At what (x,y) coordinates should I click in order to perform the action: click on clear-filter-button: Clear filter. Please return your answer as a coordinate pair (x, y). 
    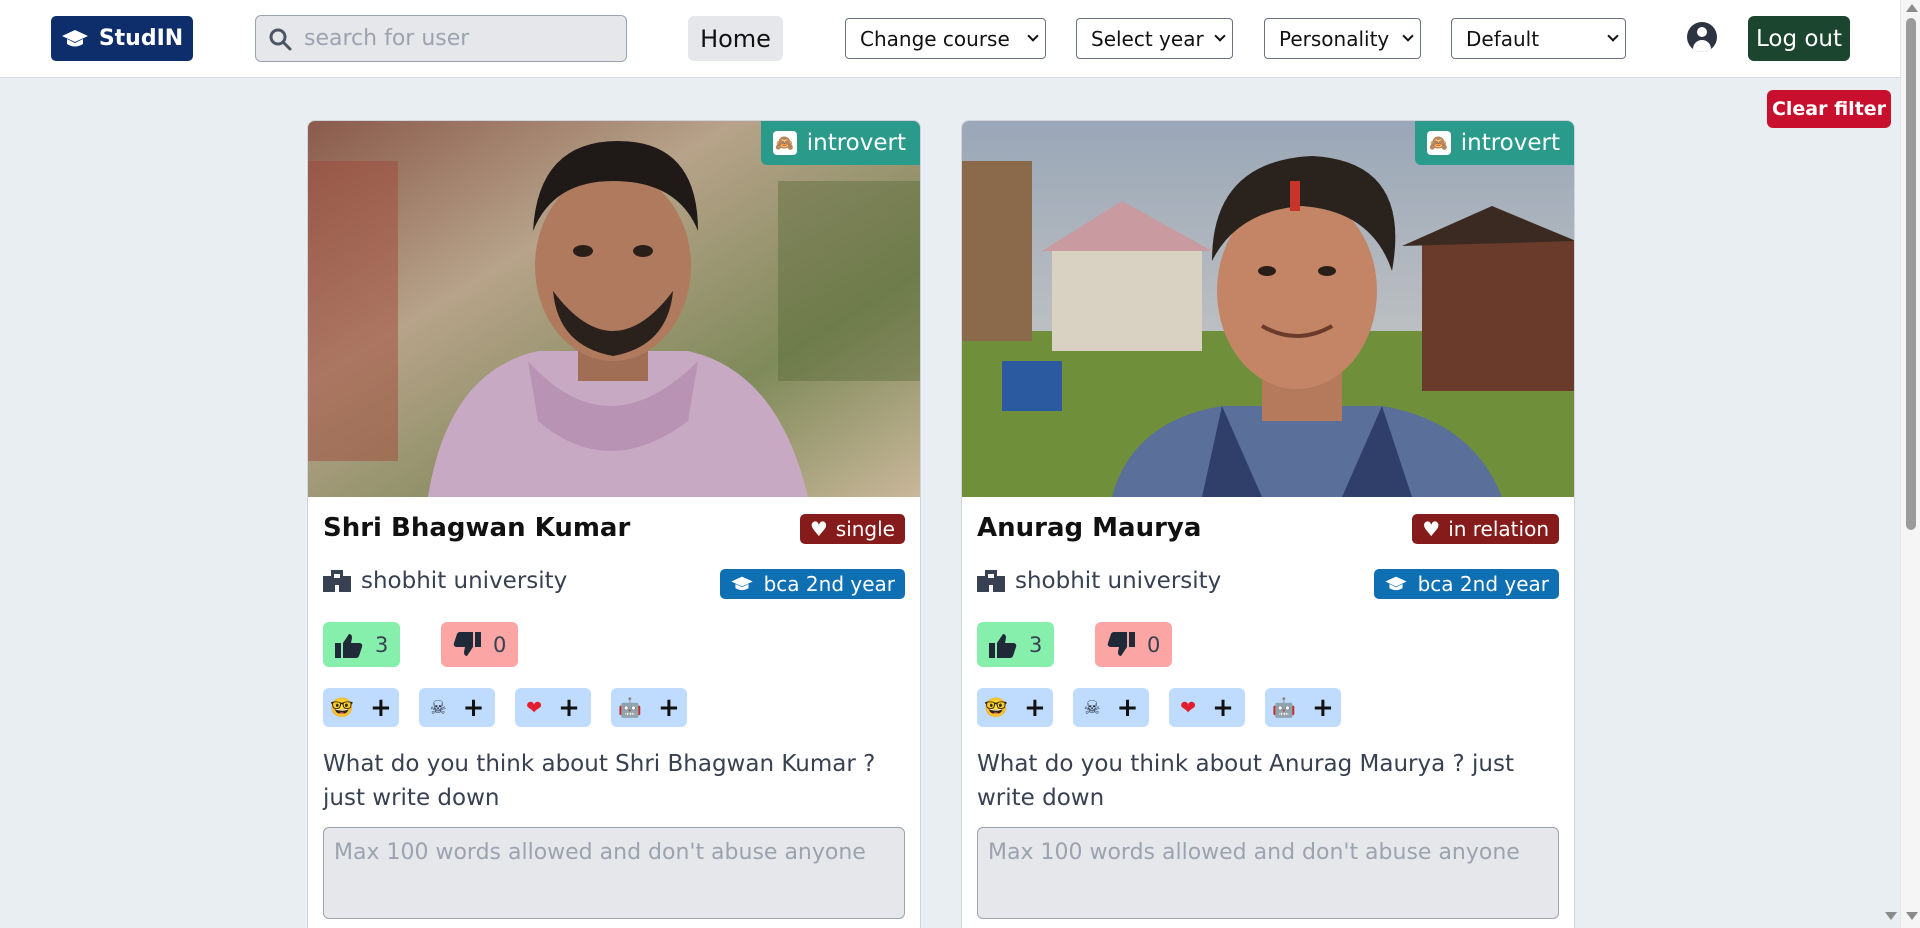
    Looking at the image, I should click on (1829, 109).